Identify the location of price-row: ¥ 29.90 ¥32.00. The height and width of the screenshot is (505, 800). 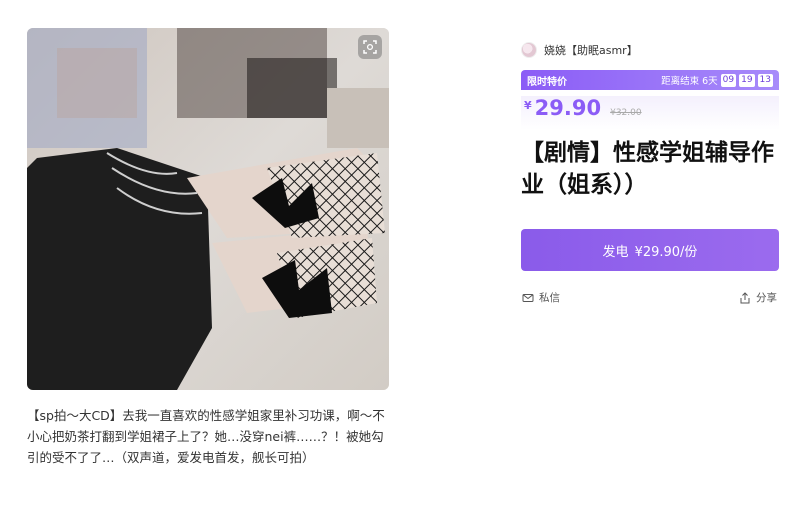
(650, 113).